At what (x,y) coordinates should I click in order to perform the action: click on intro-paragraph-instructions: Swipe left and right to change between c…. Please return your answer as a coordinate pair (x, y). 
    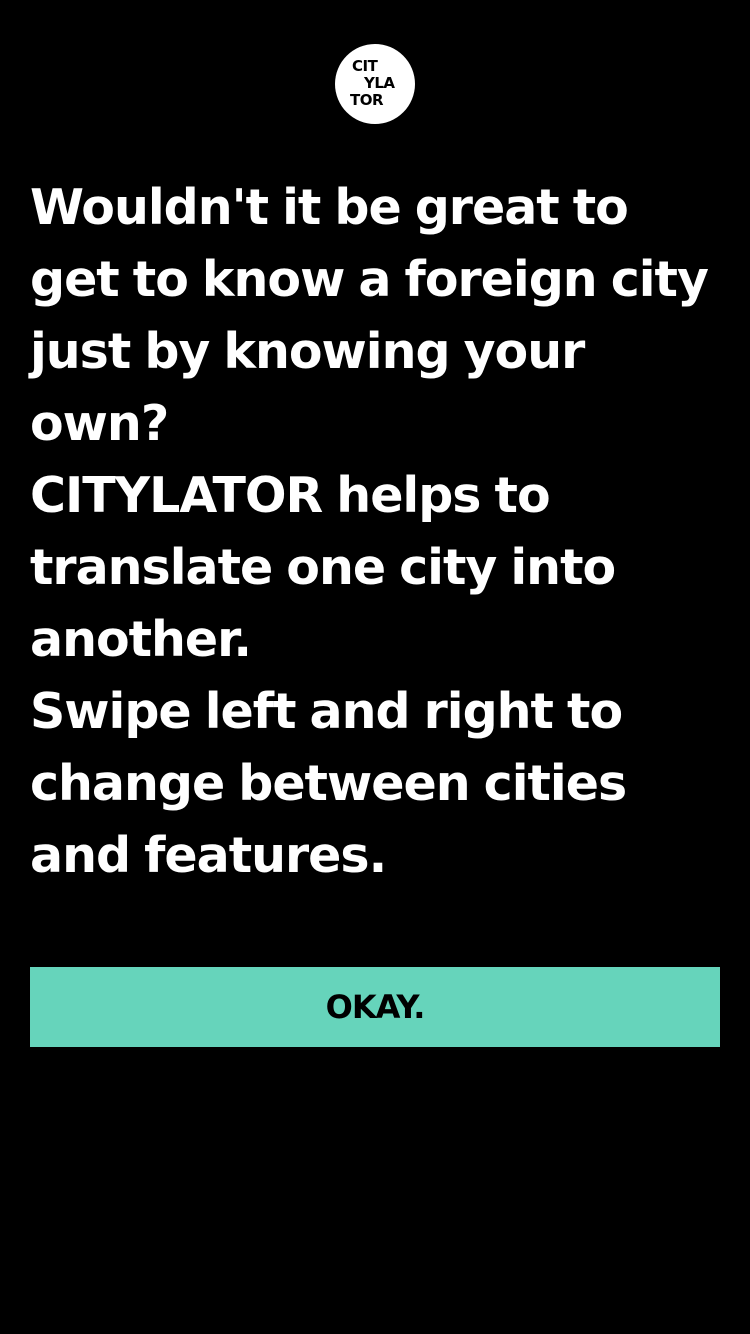
    Looking at the image, I should click on (328, 783).